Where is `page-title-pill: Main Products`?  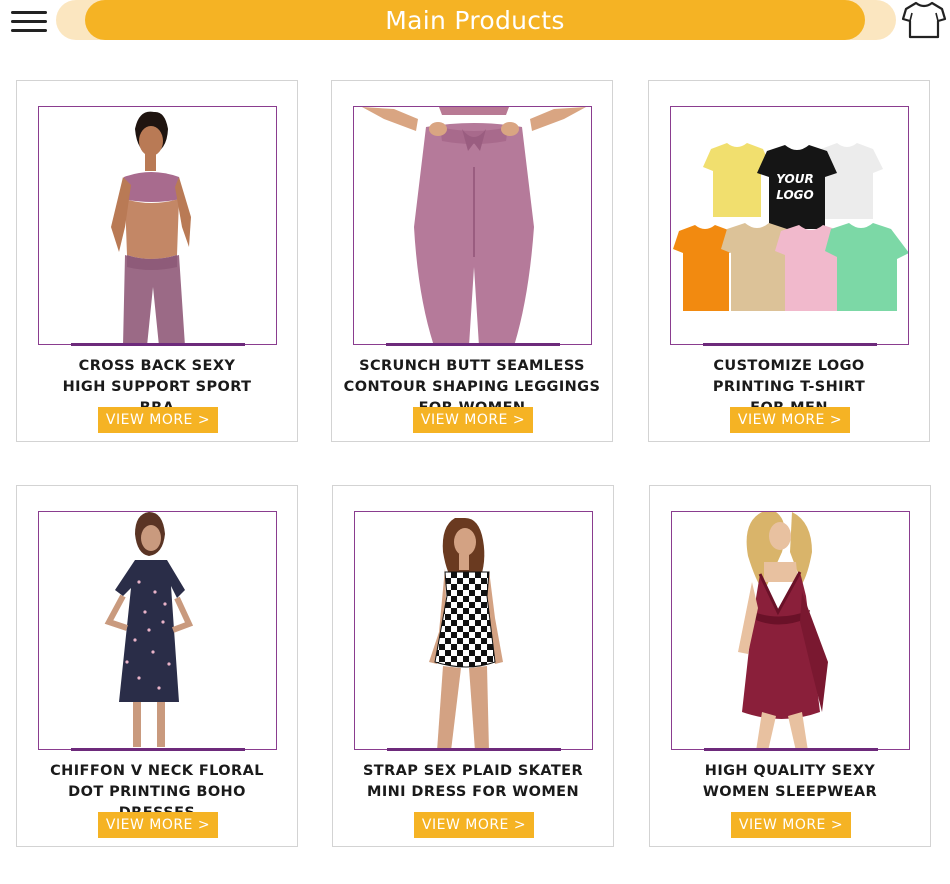 page-title-pill: Main Products is located at coordinates (475, 20).